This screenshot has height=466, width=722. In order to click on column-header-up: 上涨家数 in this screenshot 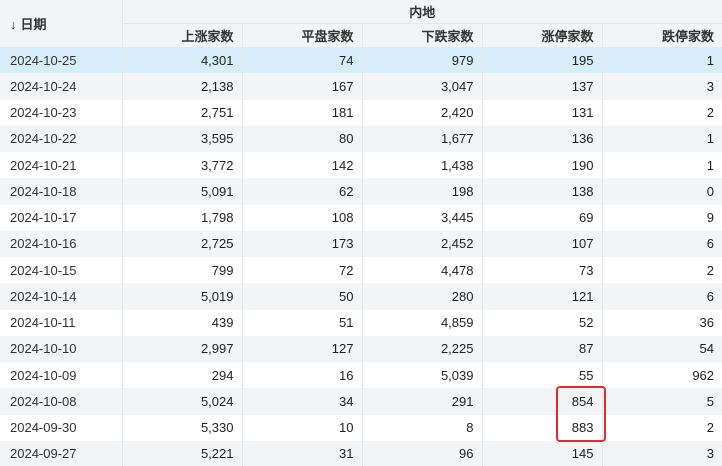, I will do `click(182, 35)`.